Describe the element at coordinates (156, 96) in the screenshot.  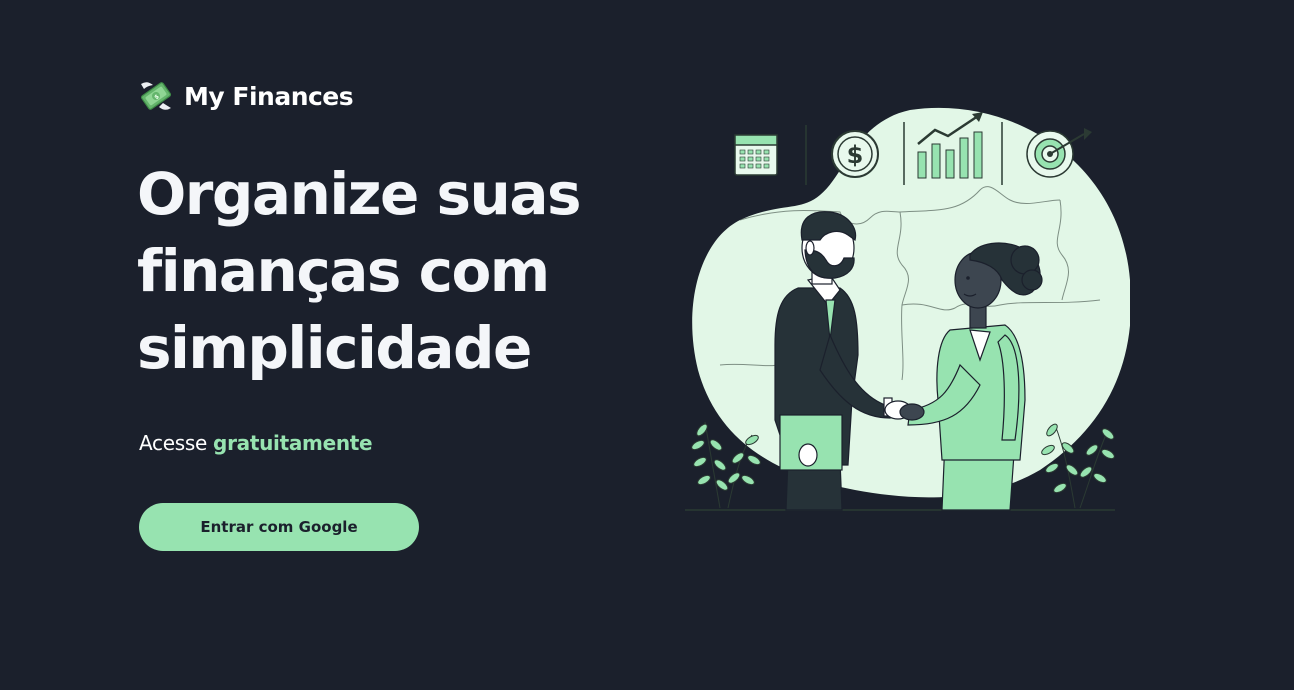
I see `money-with-wings-icon: $` at that location.